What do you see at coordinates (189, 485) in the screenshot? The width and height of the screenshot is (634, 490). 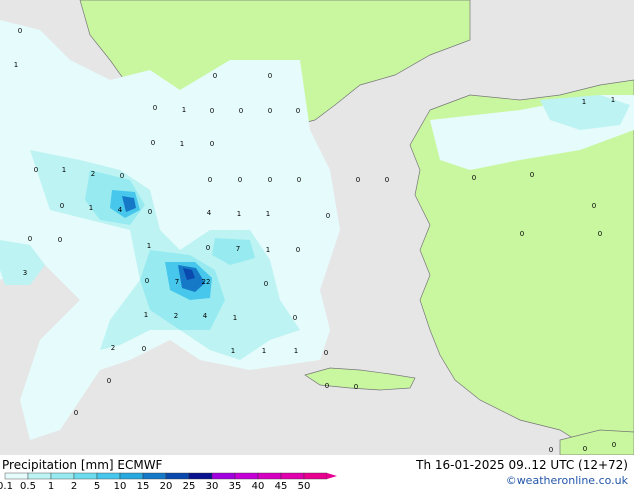 I see `legend-label: 25` at bounding box center [189, 485].